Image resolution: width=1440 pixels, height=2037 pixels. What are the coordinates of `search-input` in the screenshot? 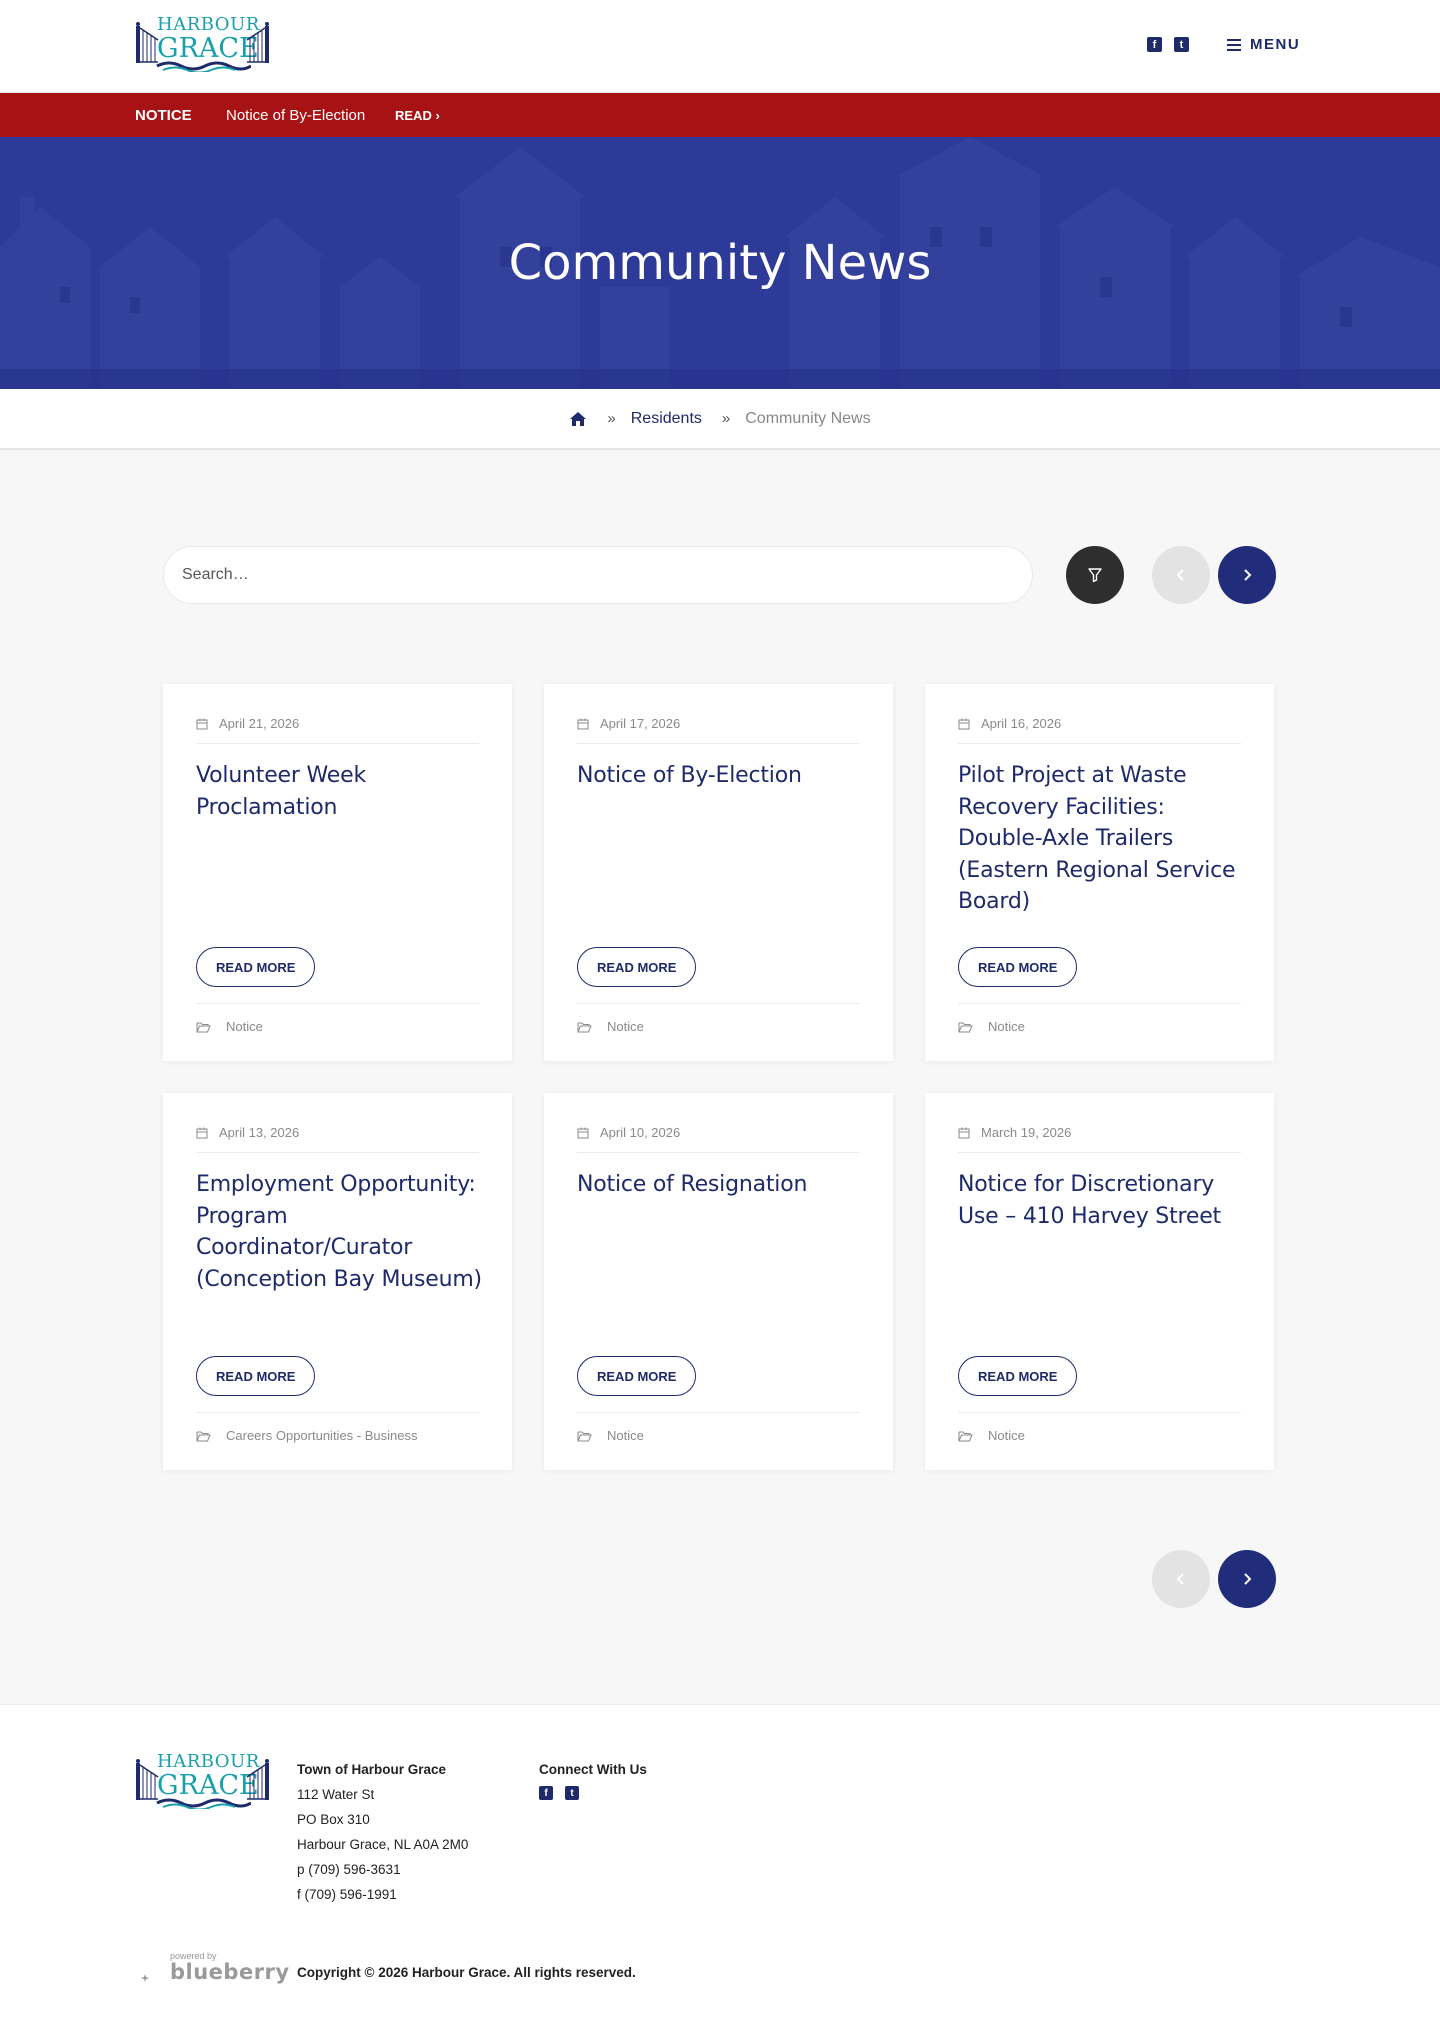 It's located at (598, 575).